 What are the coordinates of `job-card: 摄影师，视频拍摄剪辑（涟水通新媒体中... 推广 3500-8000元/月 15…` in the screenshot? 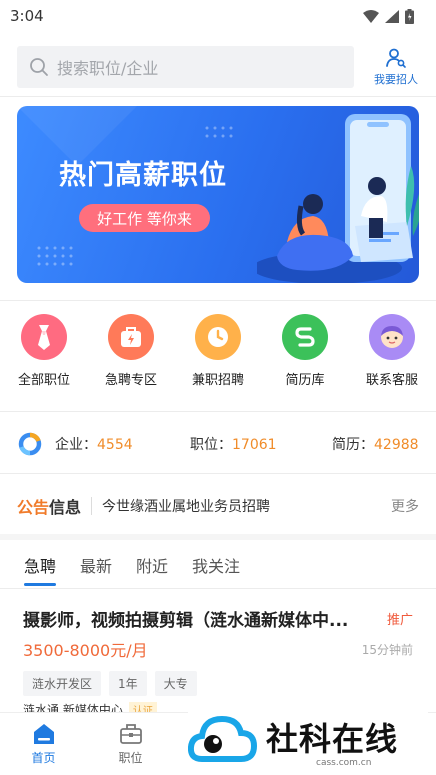 It's located at (218, 658).